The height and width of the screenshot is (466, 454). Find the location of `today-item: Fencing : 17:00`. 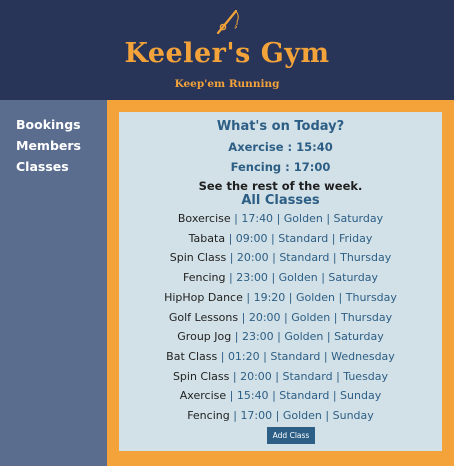

today-item: Fencing : 17:00 is located at coordinates (280, 167).